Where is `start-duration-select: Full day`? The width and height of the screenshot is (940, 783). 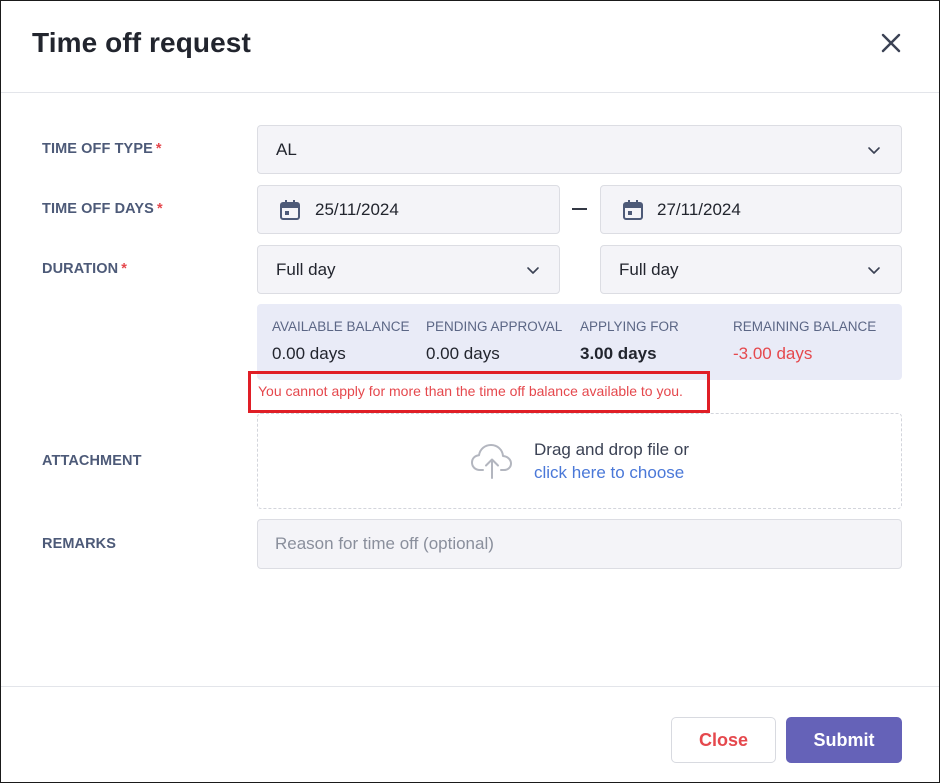 start-duration-select: Full day is located at coordinates (408, 269).